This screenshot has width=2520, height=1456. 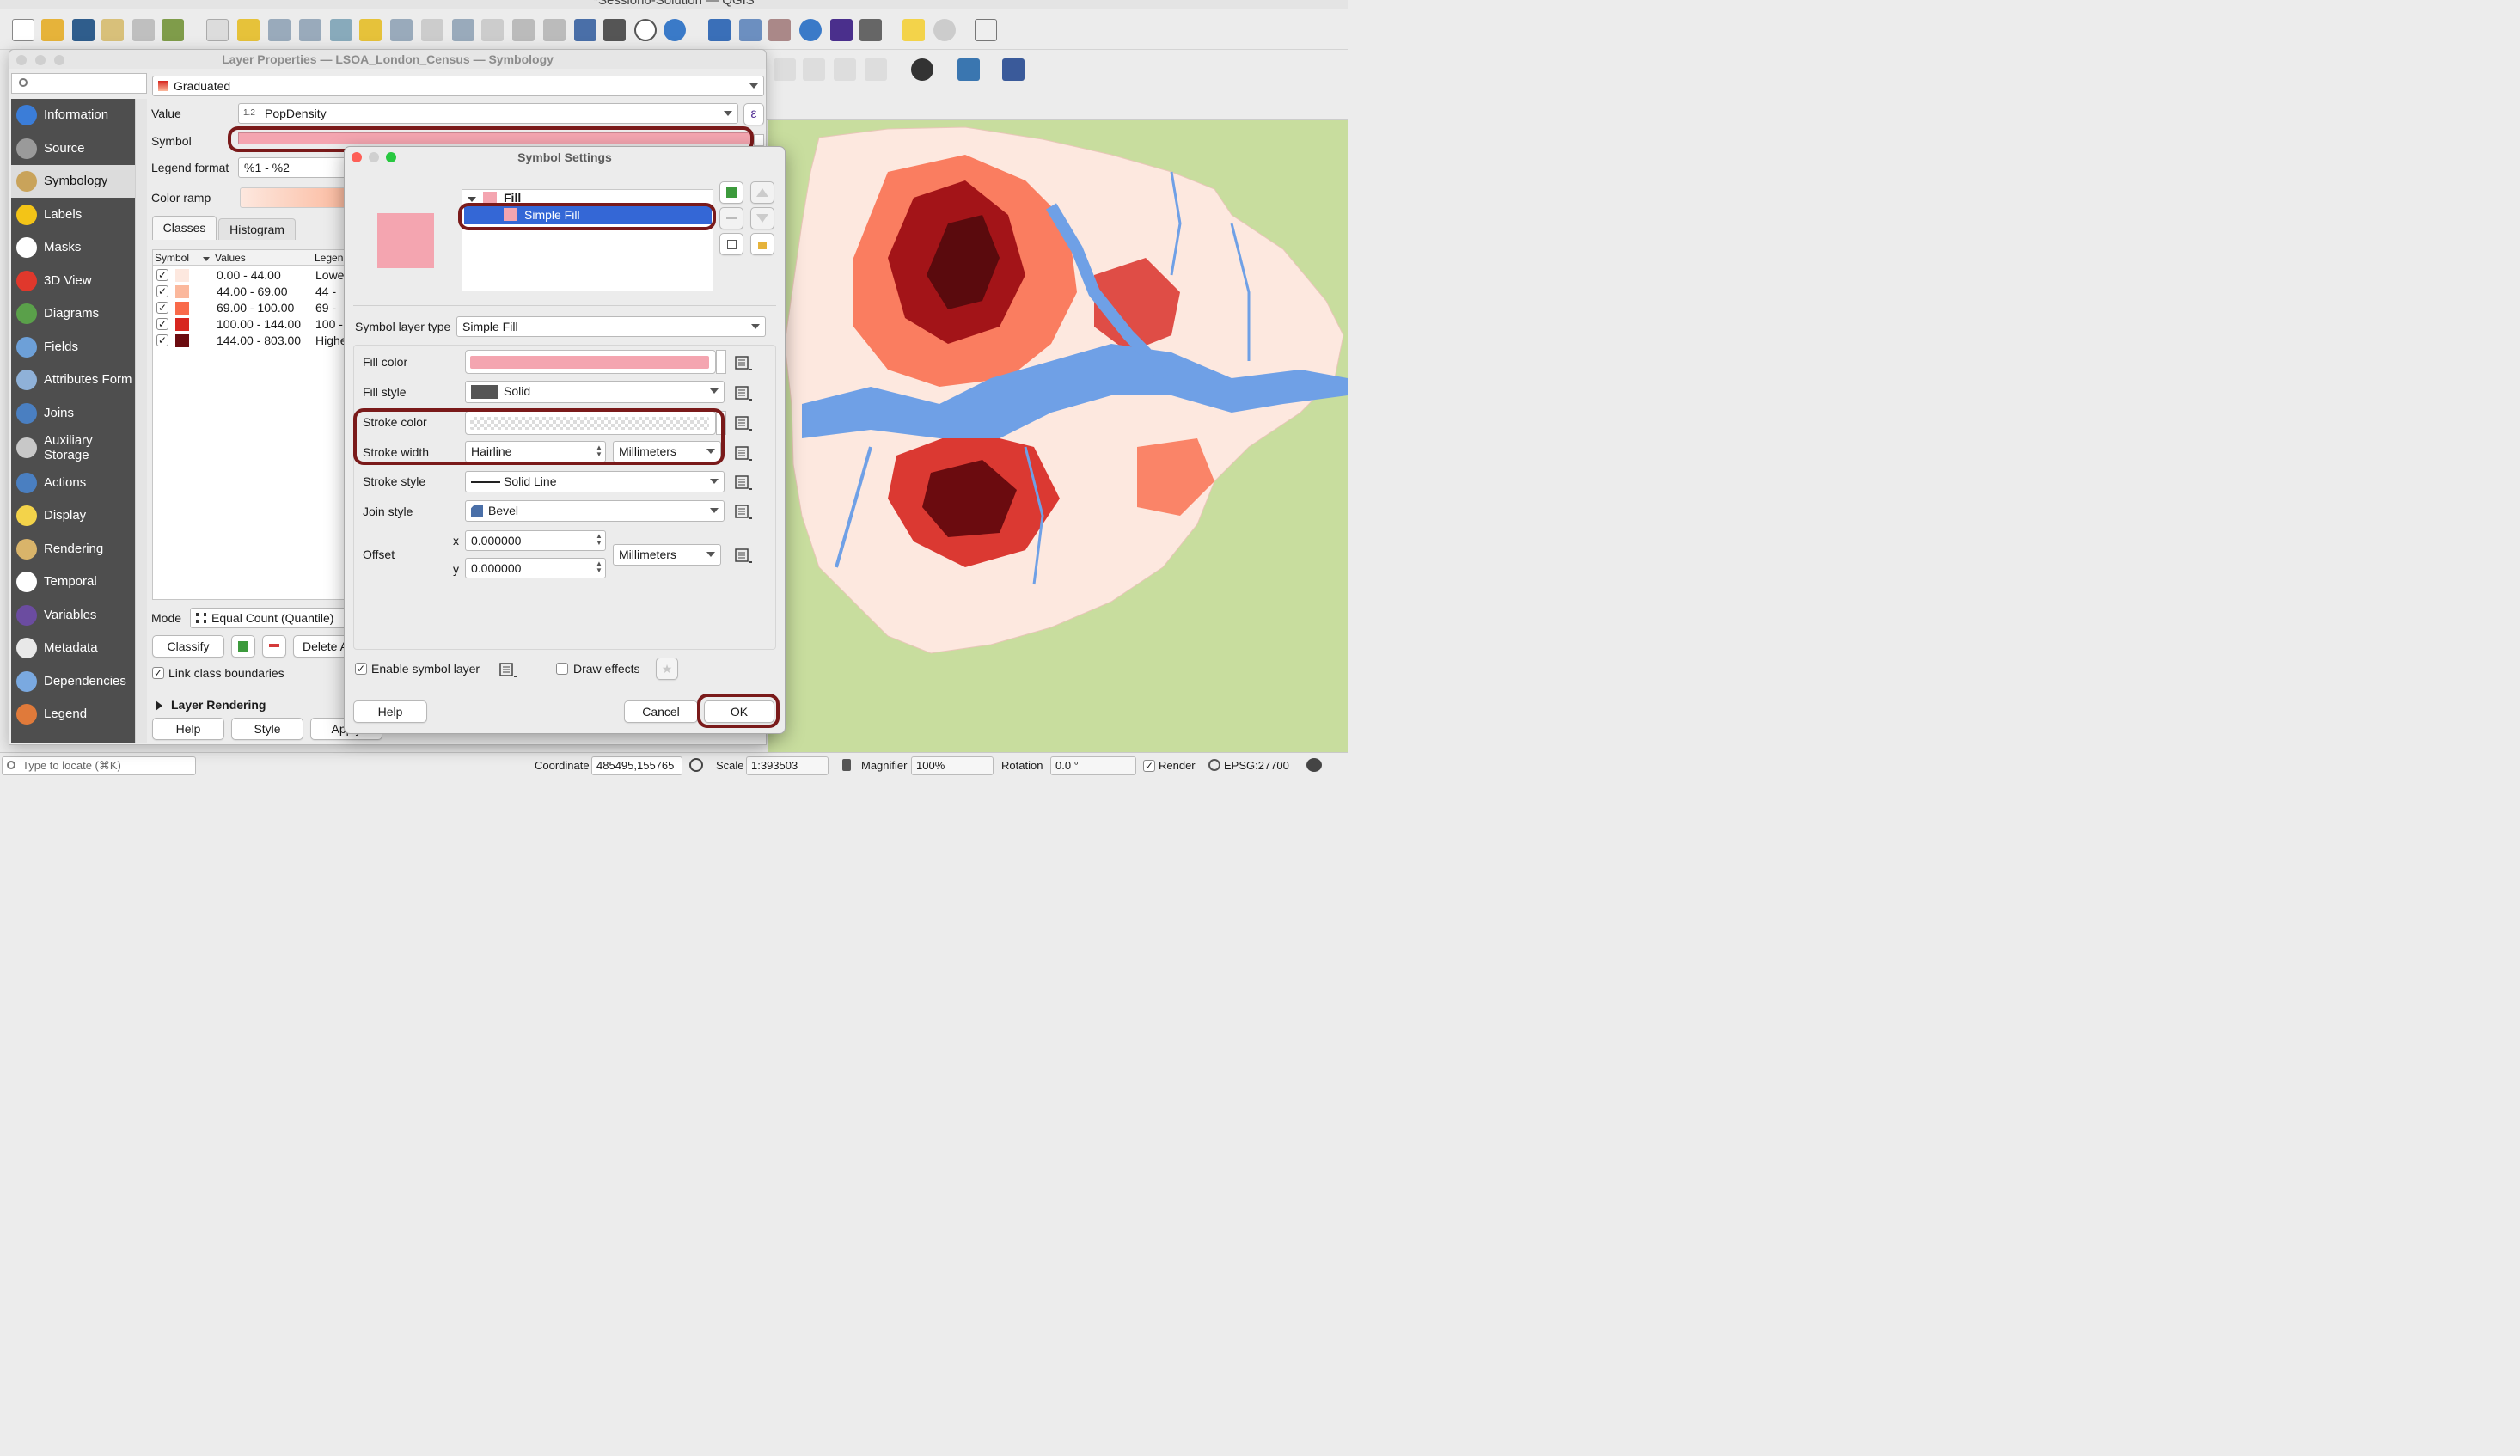 I want to click on nav-item-legend: Legend, so click(x=73, y=715).